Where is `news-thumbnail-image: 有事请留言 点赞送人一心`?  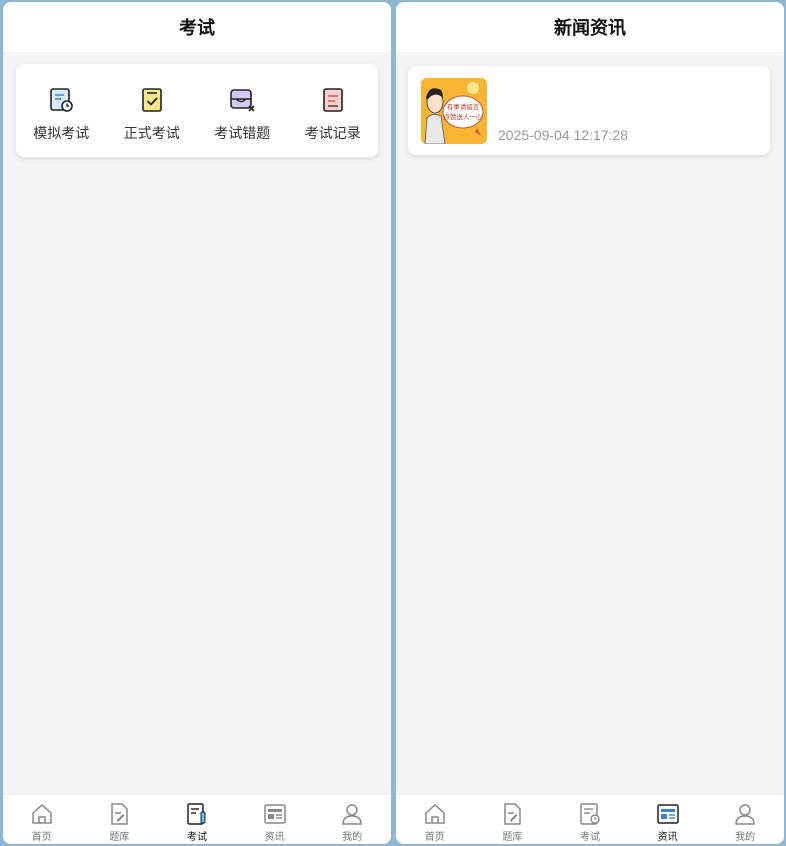
news-thumbnail-image: 有事请留言 点赞送人一心 is located at coordinates (454, 111).